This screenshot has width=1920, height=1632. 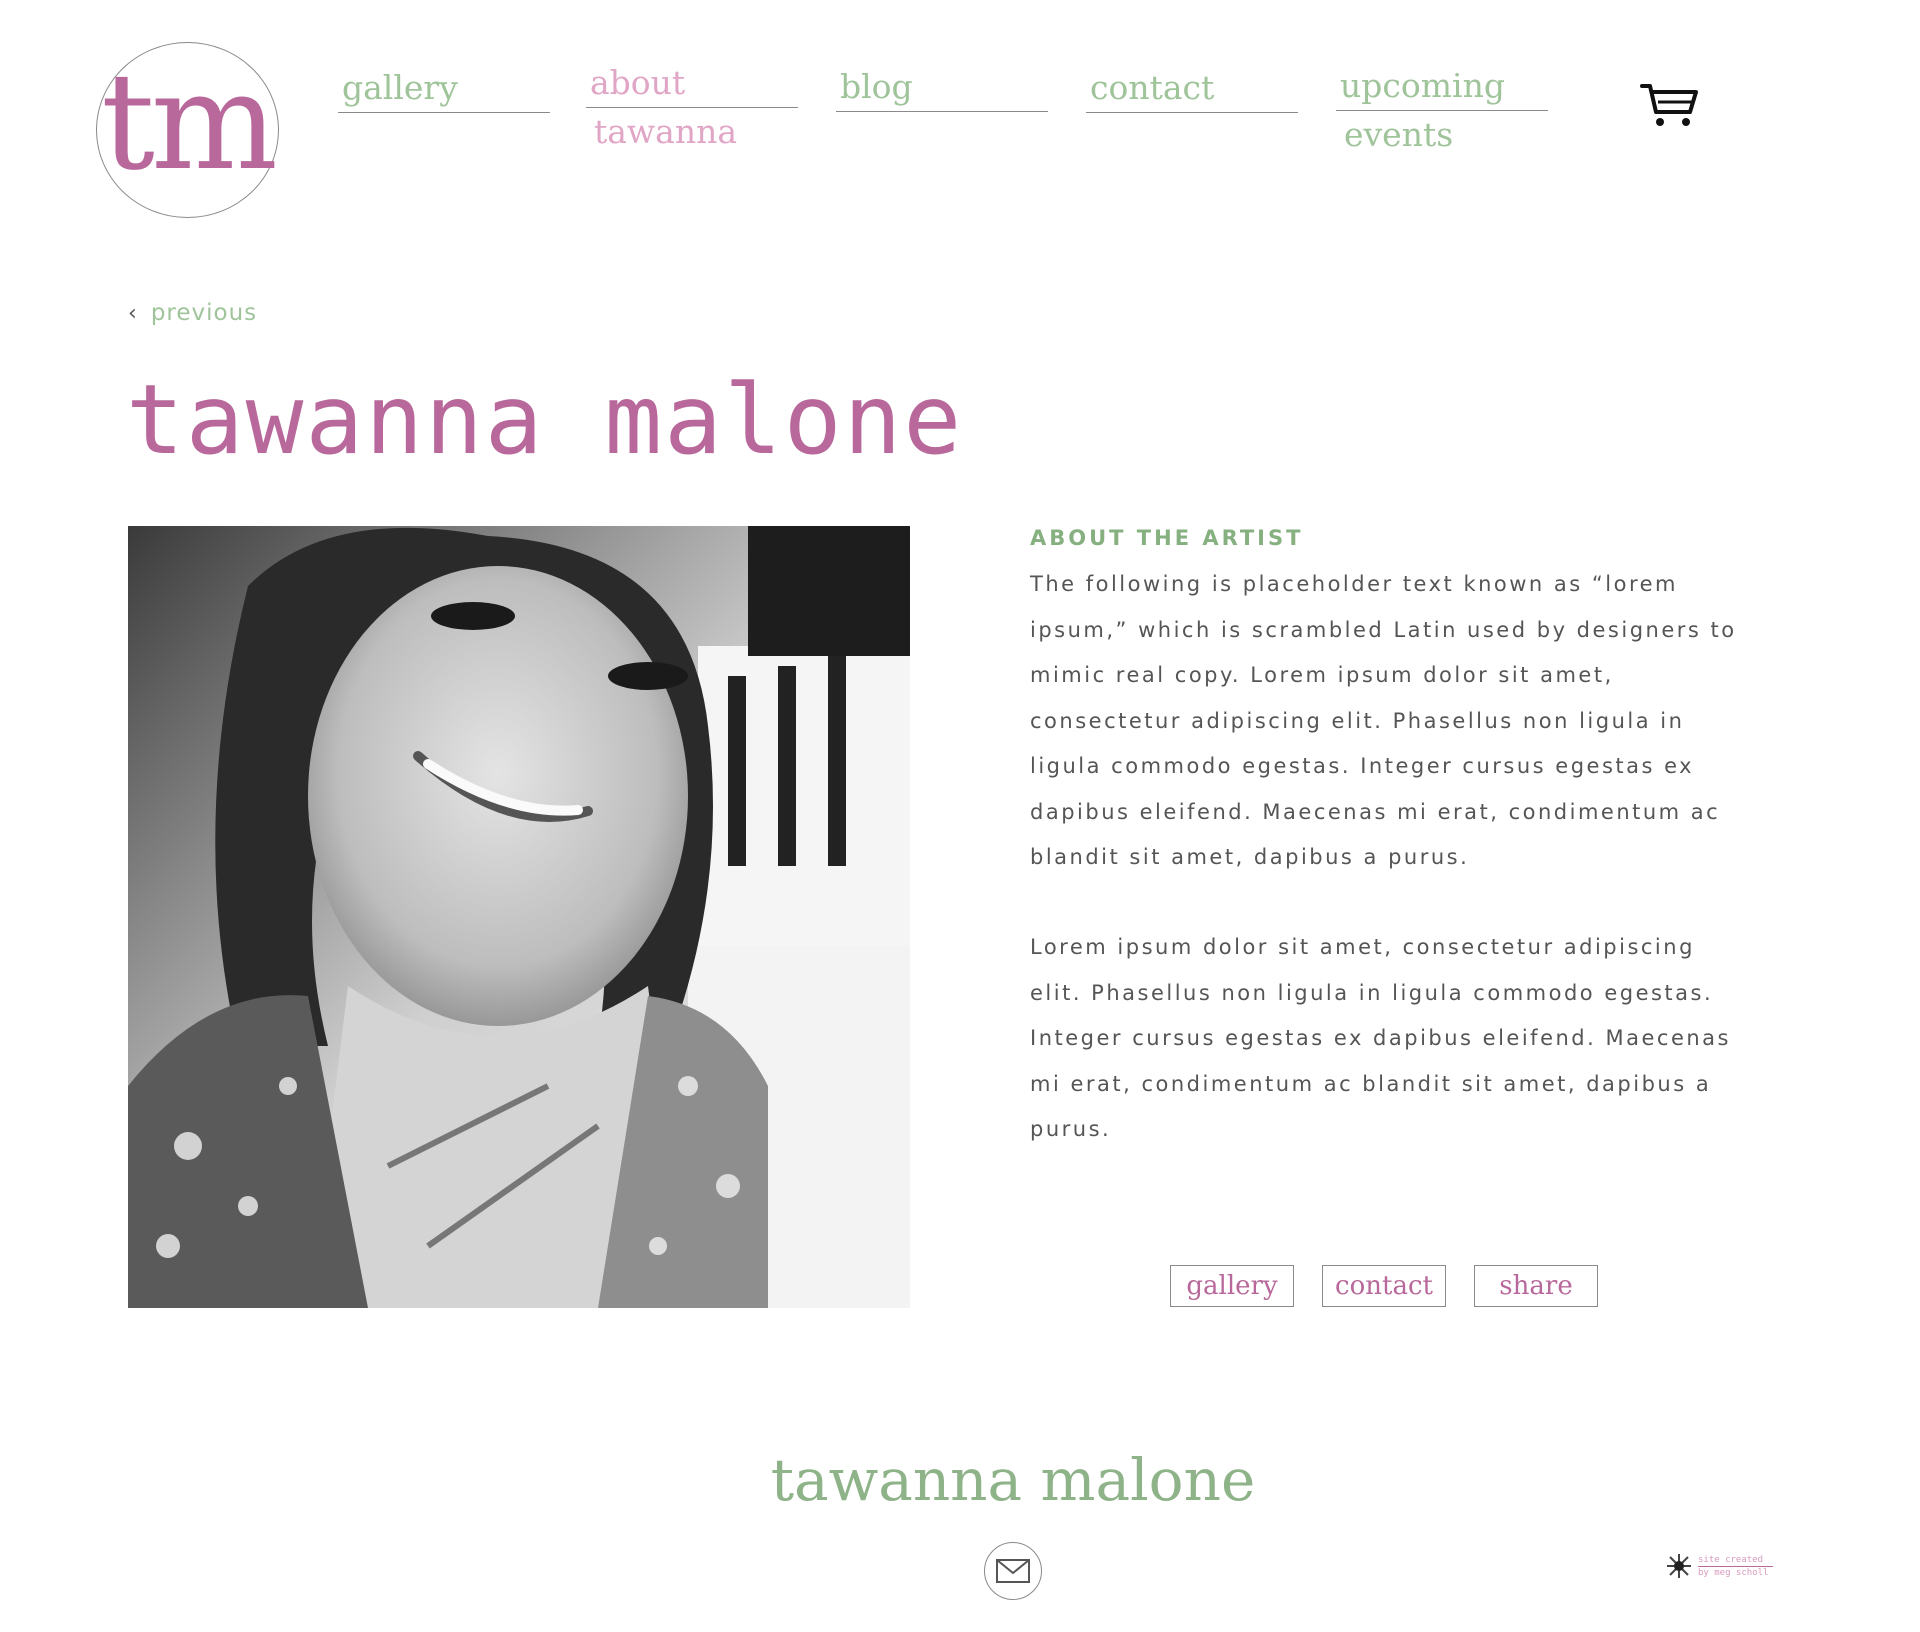 I want to click on credit-line-2: by meg scholl, so click(x=1733, y=1572).